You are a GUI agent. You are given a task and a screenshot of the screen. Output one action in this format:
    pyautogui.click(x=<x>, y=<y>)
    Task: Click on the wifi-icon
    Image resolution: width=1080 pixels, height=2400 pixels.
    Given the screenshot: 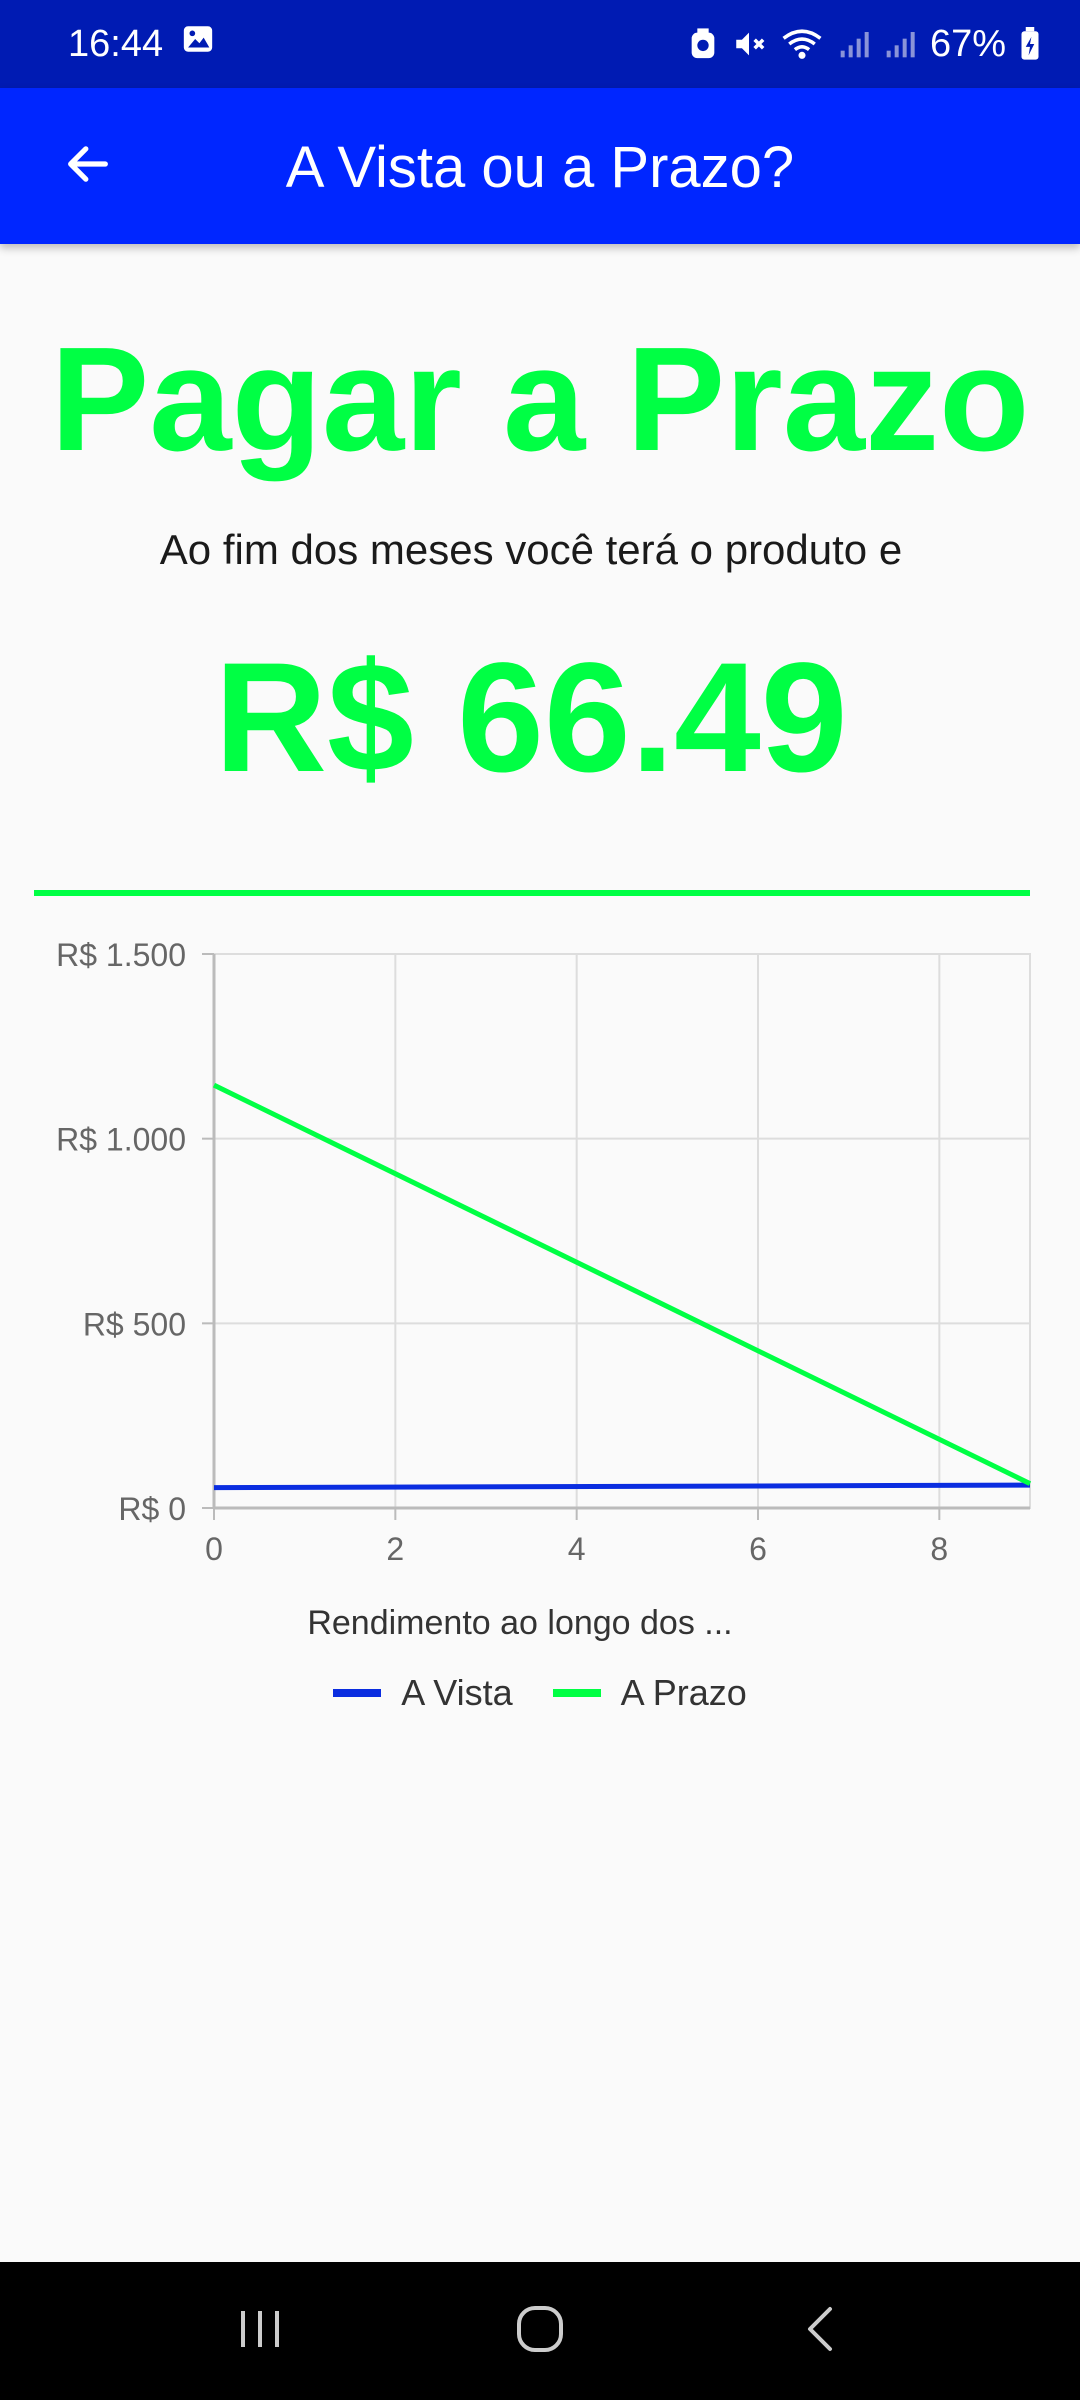 What is the action you would take?
    pyautogui.click(x=802, y=44)
    